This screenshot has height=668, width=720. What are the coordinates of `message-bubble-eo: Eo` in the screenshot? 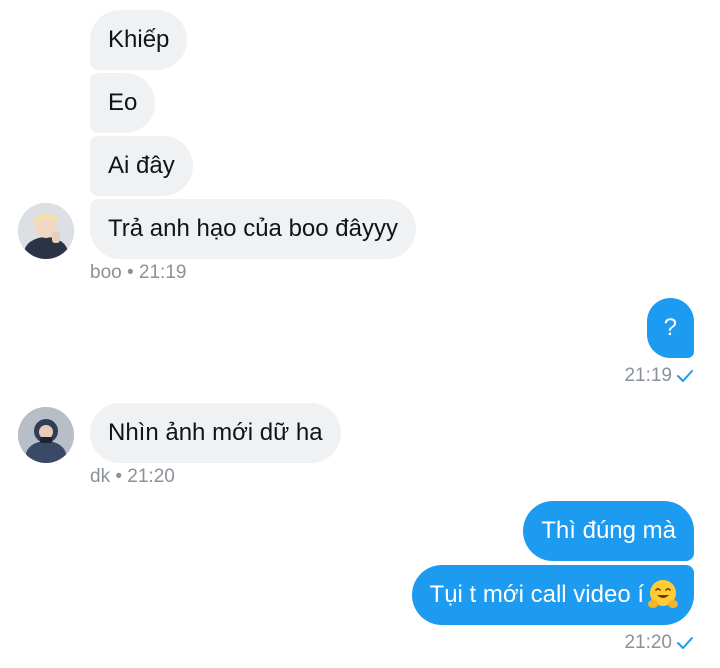 It's located at (123, 103).